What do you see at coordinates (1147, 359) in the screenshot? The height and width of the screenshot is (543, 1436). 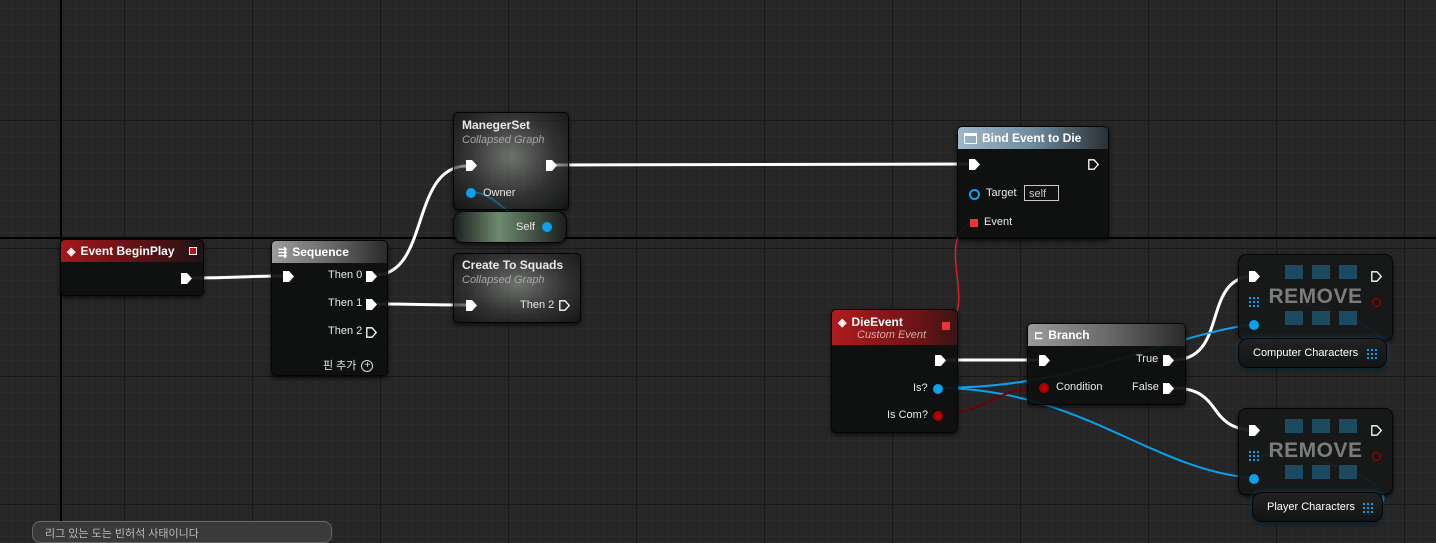 I see `true-label: True` at bounding box center [1147, 359].